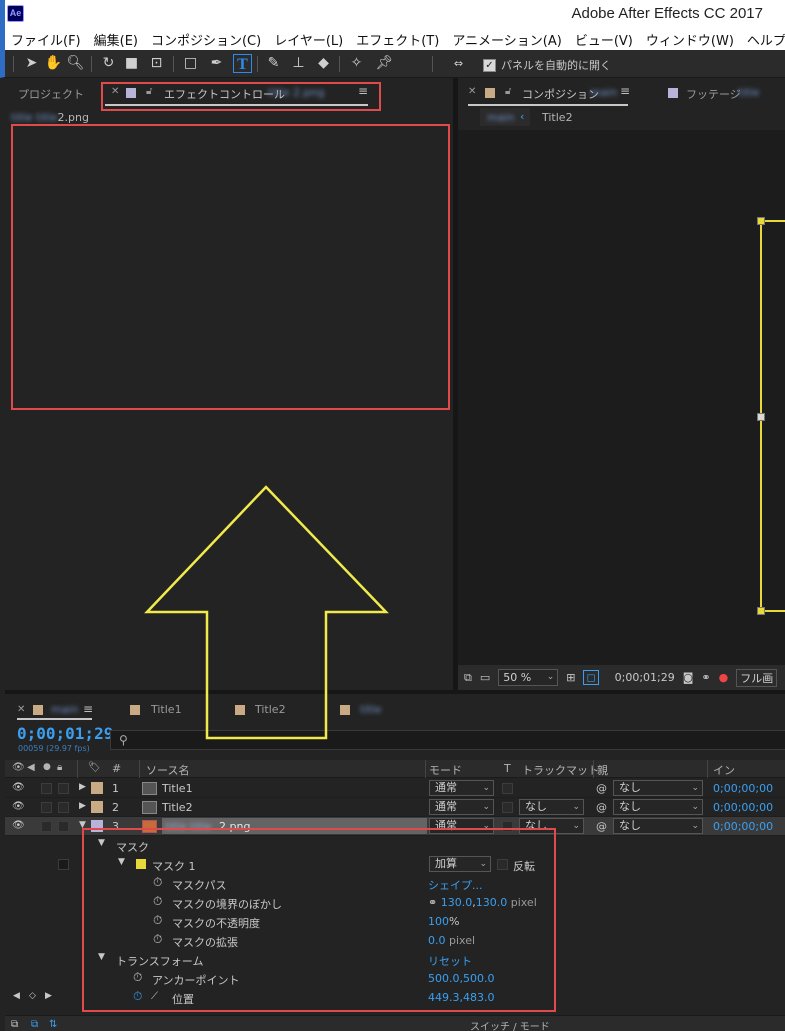 The image size is (785, 1031). What do you see at coordinates (298, 63) in the screenshot?
I see `clone-stamp-tool-icon: ⊥` at bounding box center [298, 63].